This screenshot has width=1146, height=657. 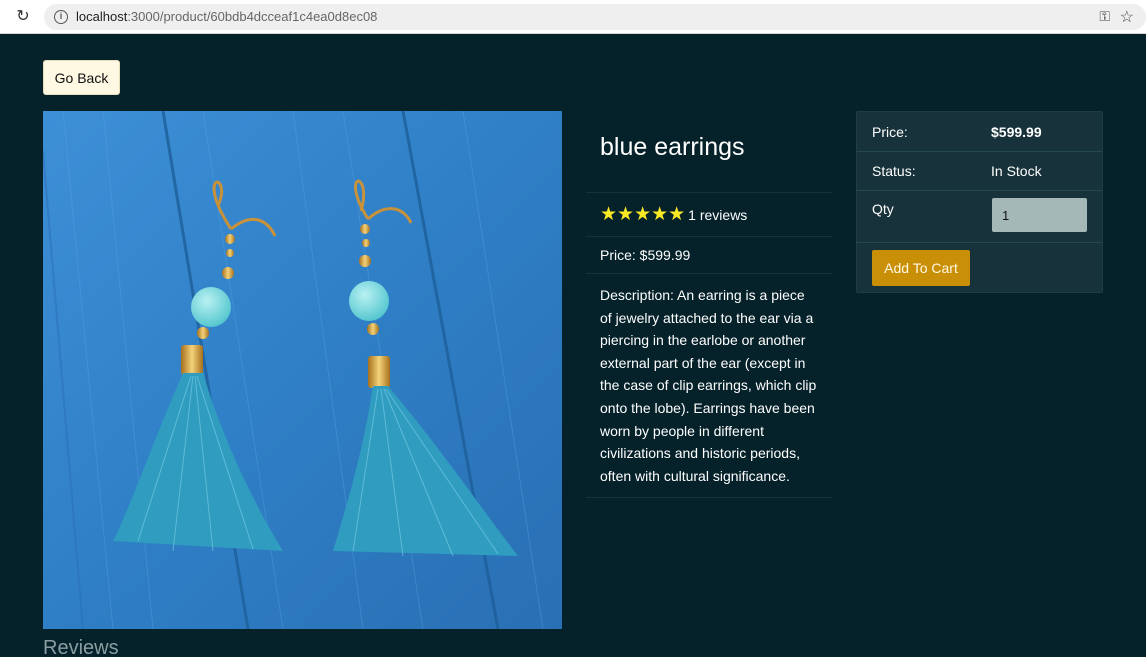 What do you see at coordinates (1127, 17) in the screenshot?
I see `bookmark-star-icon: ☆` at bounding box center [1127, 17].